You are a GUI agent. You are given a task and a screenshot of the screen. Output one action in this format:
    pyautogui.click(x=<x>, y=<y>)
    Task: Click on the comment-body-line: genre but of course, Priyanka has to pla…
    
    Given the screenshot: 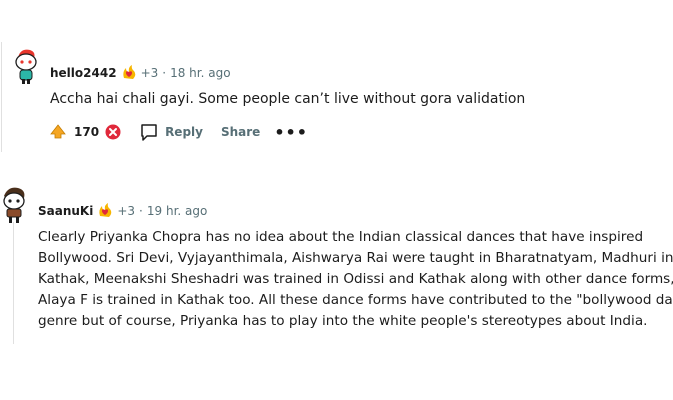 What is the action you would take?
    pyautogui.click(x=343, y=321)
    